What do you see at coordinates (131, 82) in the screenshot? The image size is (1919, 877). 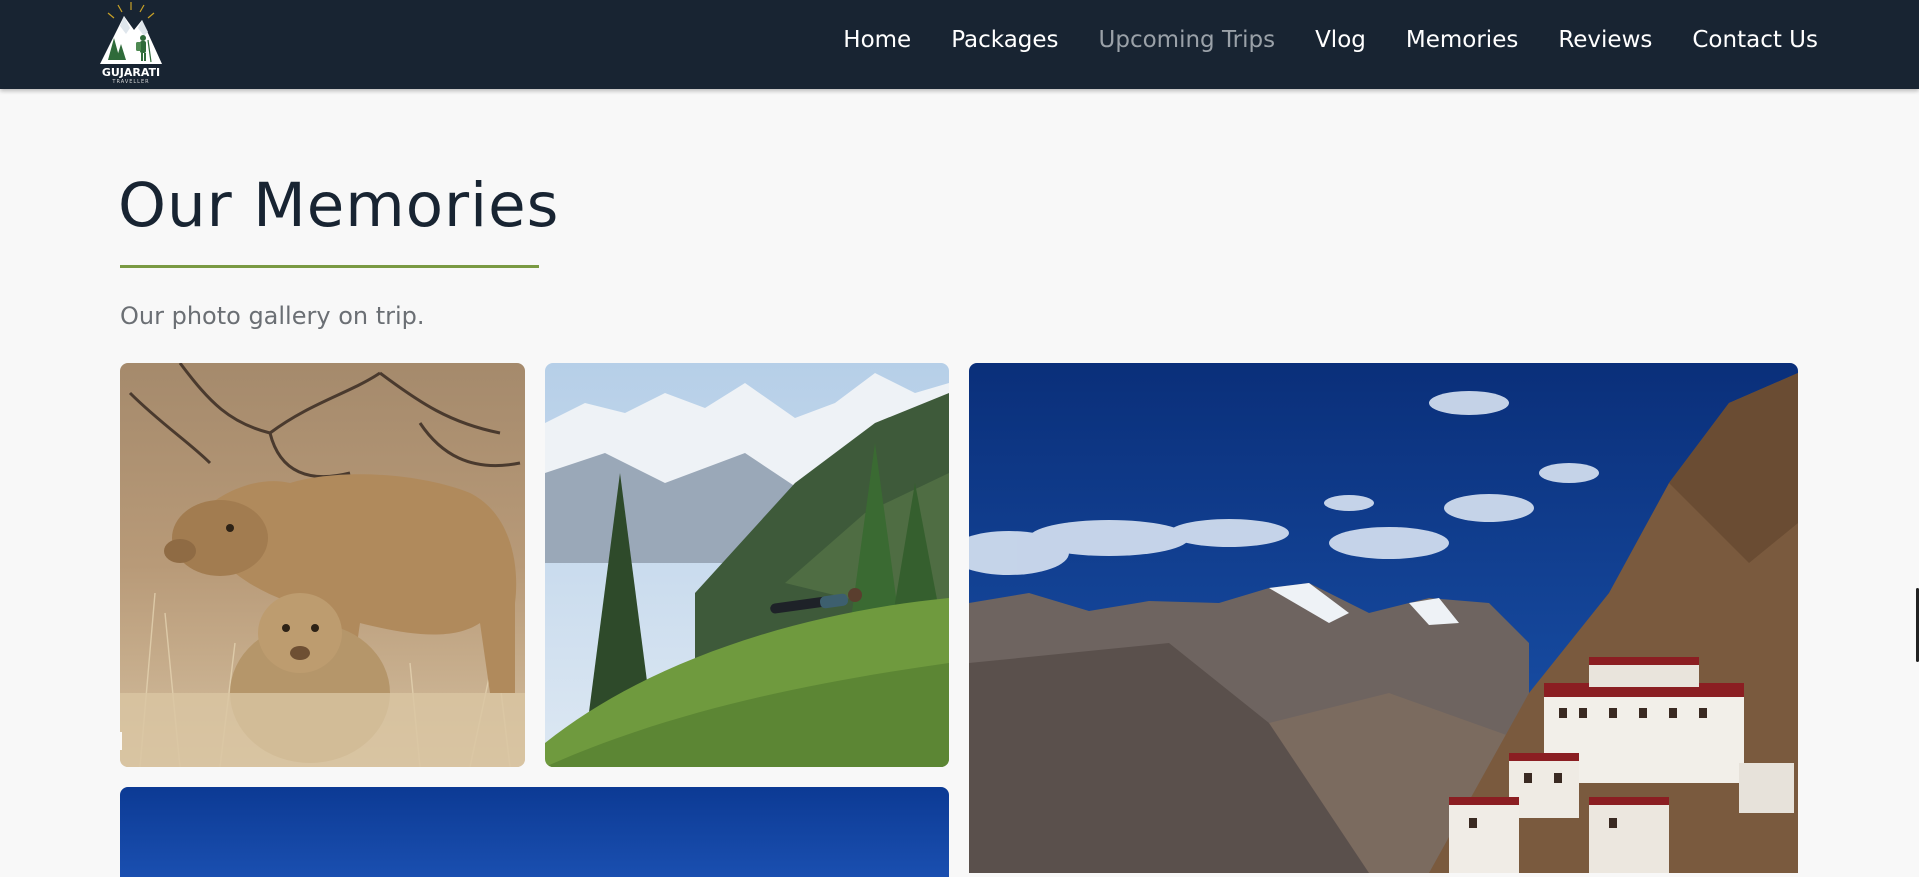 I see `logo-tagline: TRAVELLER` at bounding box center [131, 82].